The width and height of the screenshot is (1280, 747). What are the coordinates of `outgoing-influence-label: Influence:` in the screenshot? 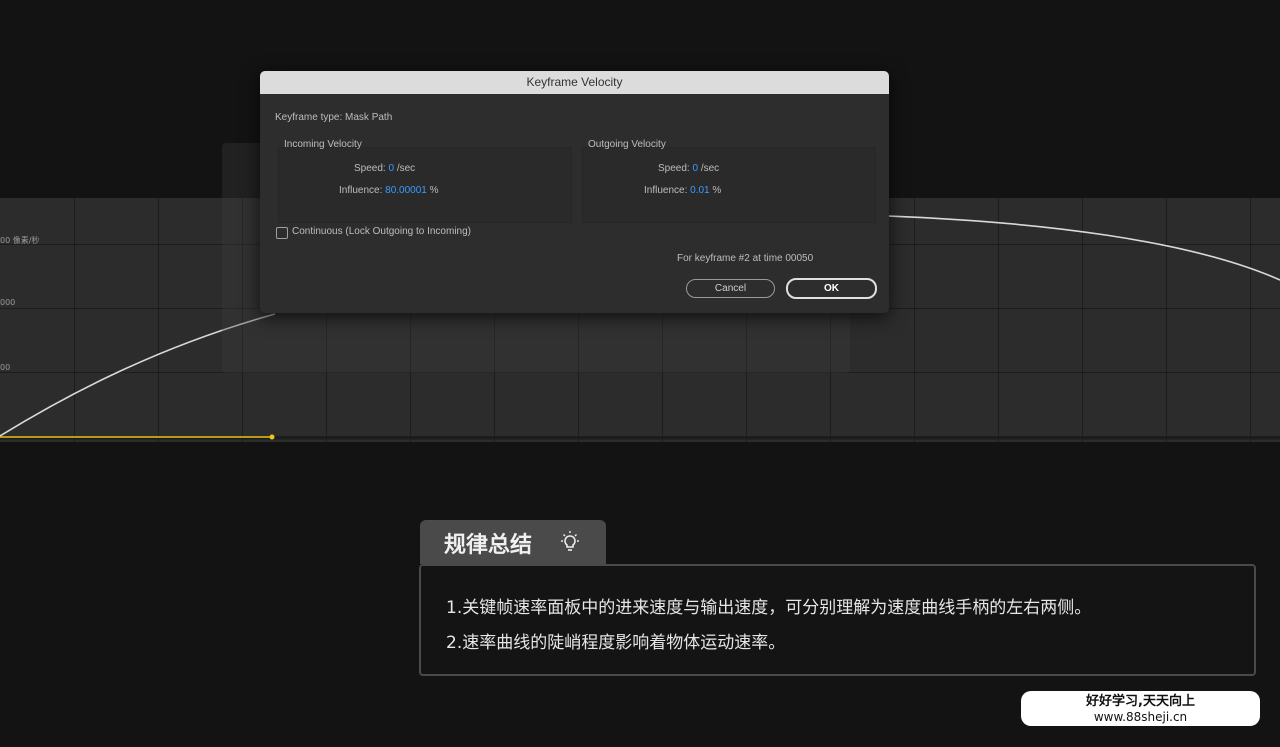 It's located at (666, 190).